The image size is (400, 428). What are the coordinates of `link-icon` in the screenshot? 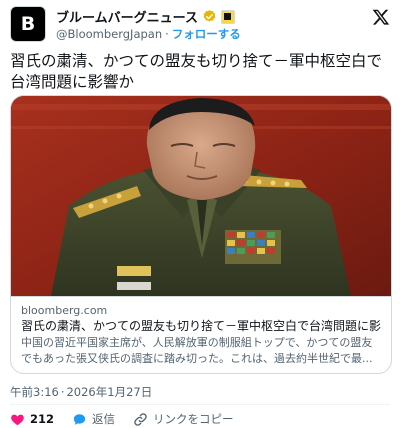 It's located at (140, 419).